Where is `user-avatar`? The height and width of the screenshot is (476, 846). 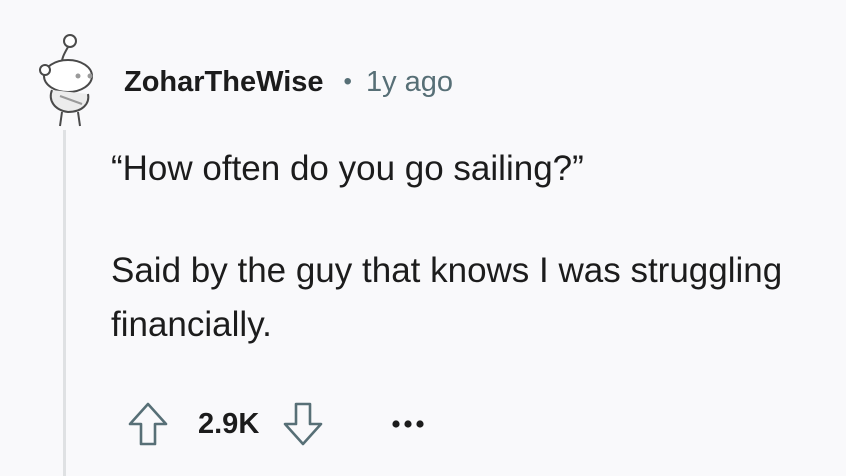 user-avatar is located at coordinates (70, 80).